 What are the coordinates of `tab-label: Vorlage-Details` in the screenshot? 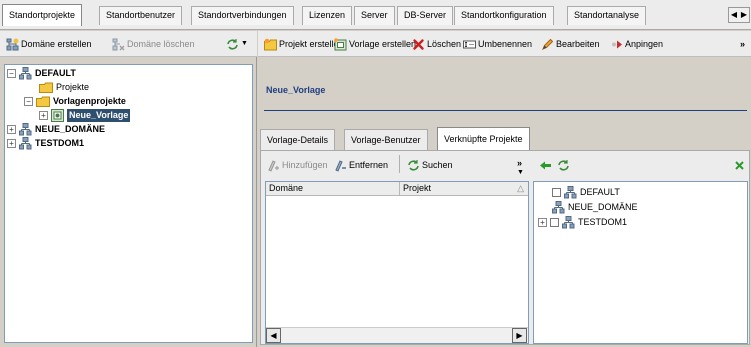 It's located at (298, 140).